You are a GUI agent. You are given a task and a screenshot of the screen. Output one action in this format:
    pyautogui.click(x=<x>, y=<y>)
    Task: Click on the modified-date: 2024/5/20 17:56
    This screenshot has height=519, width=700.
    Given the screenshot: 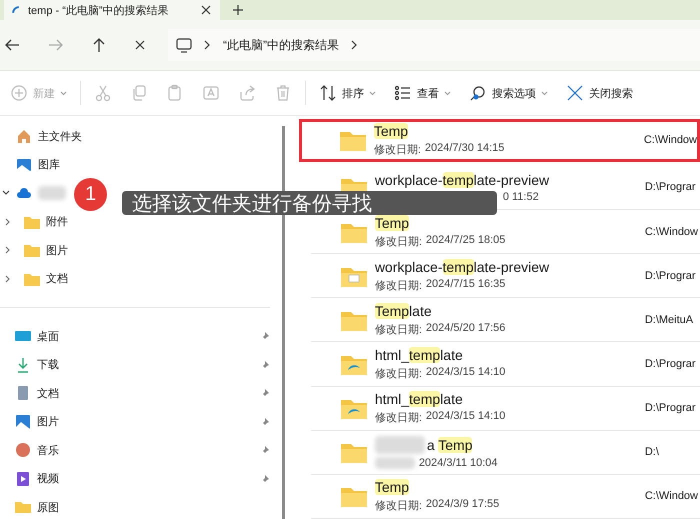 What is the action you would take?
    pyautogui.click(x=466, y=329)
    